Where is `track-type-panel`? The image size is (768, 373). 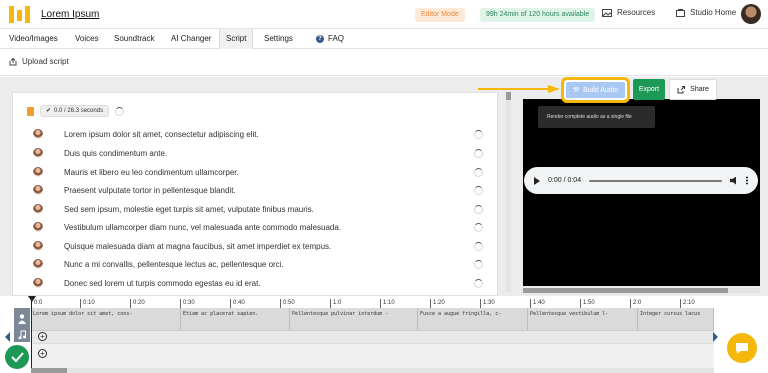
track-type-panel is located at coordinates (22, 325).